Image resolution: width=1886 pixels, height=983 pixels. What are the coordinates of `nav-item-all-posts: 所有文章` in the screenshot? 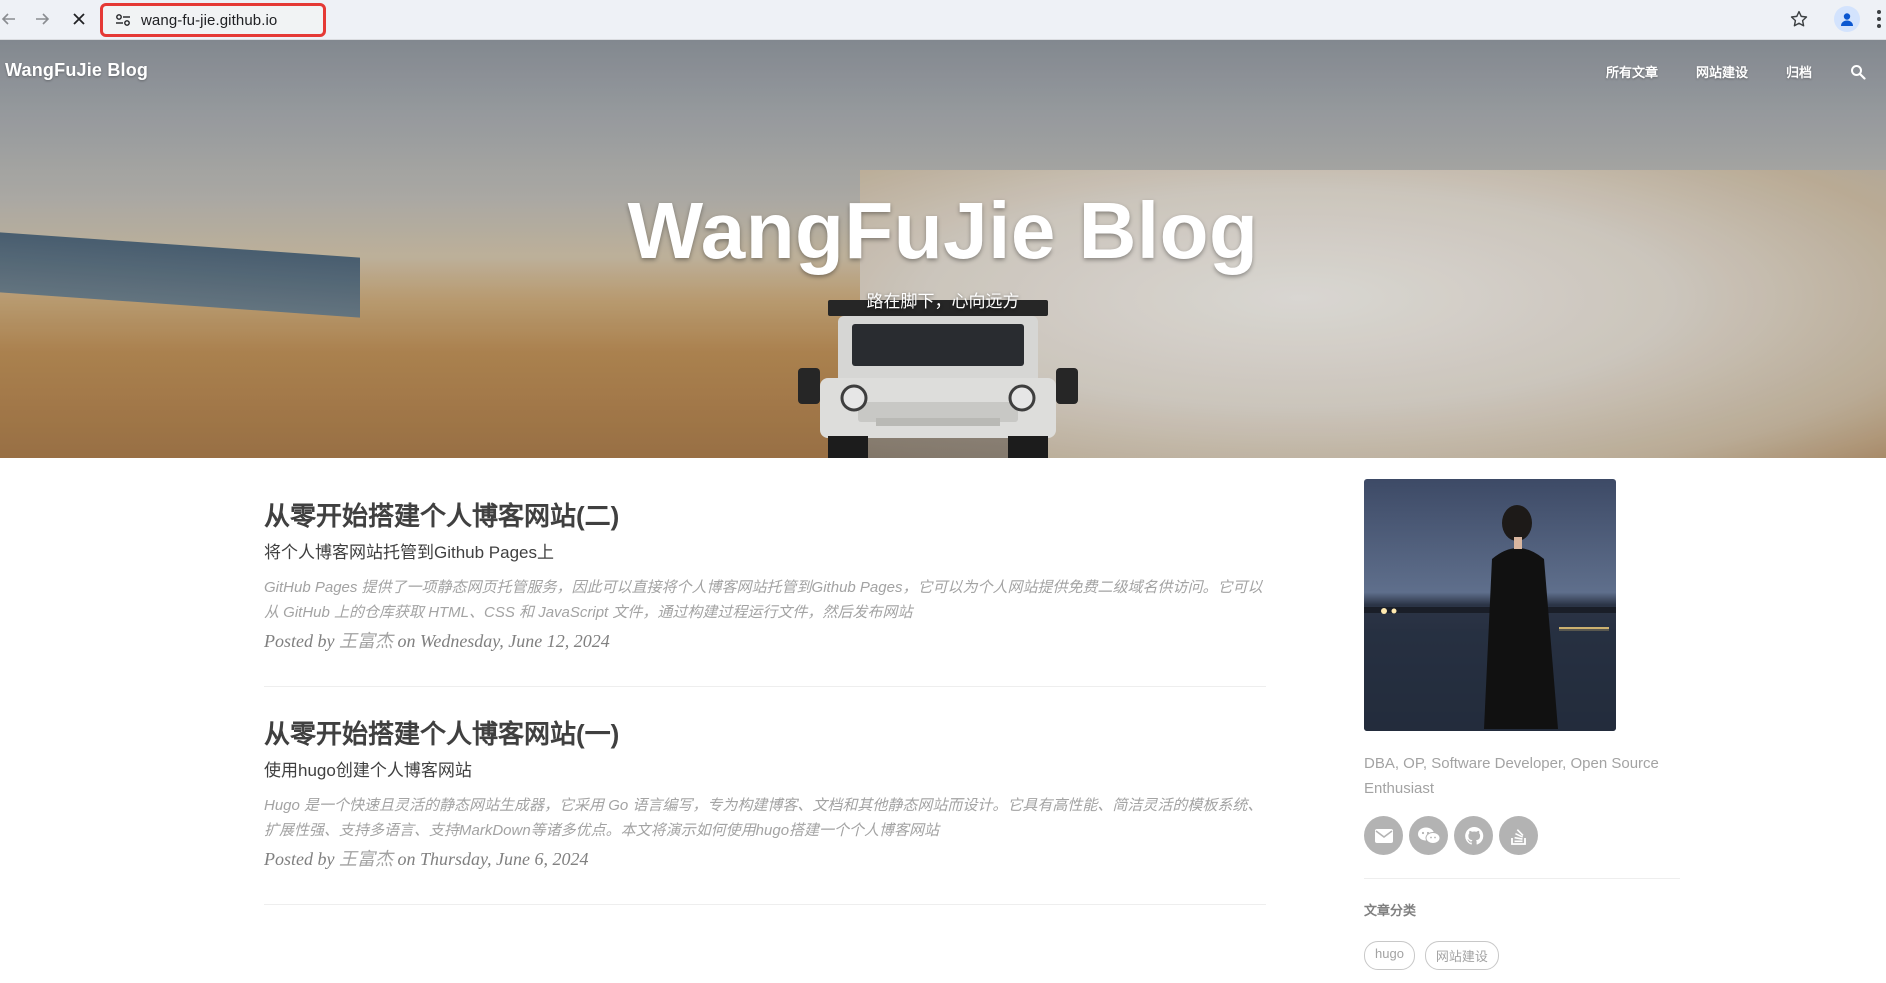 It's located at (1632, 71).